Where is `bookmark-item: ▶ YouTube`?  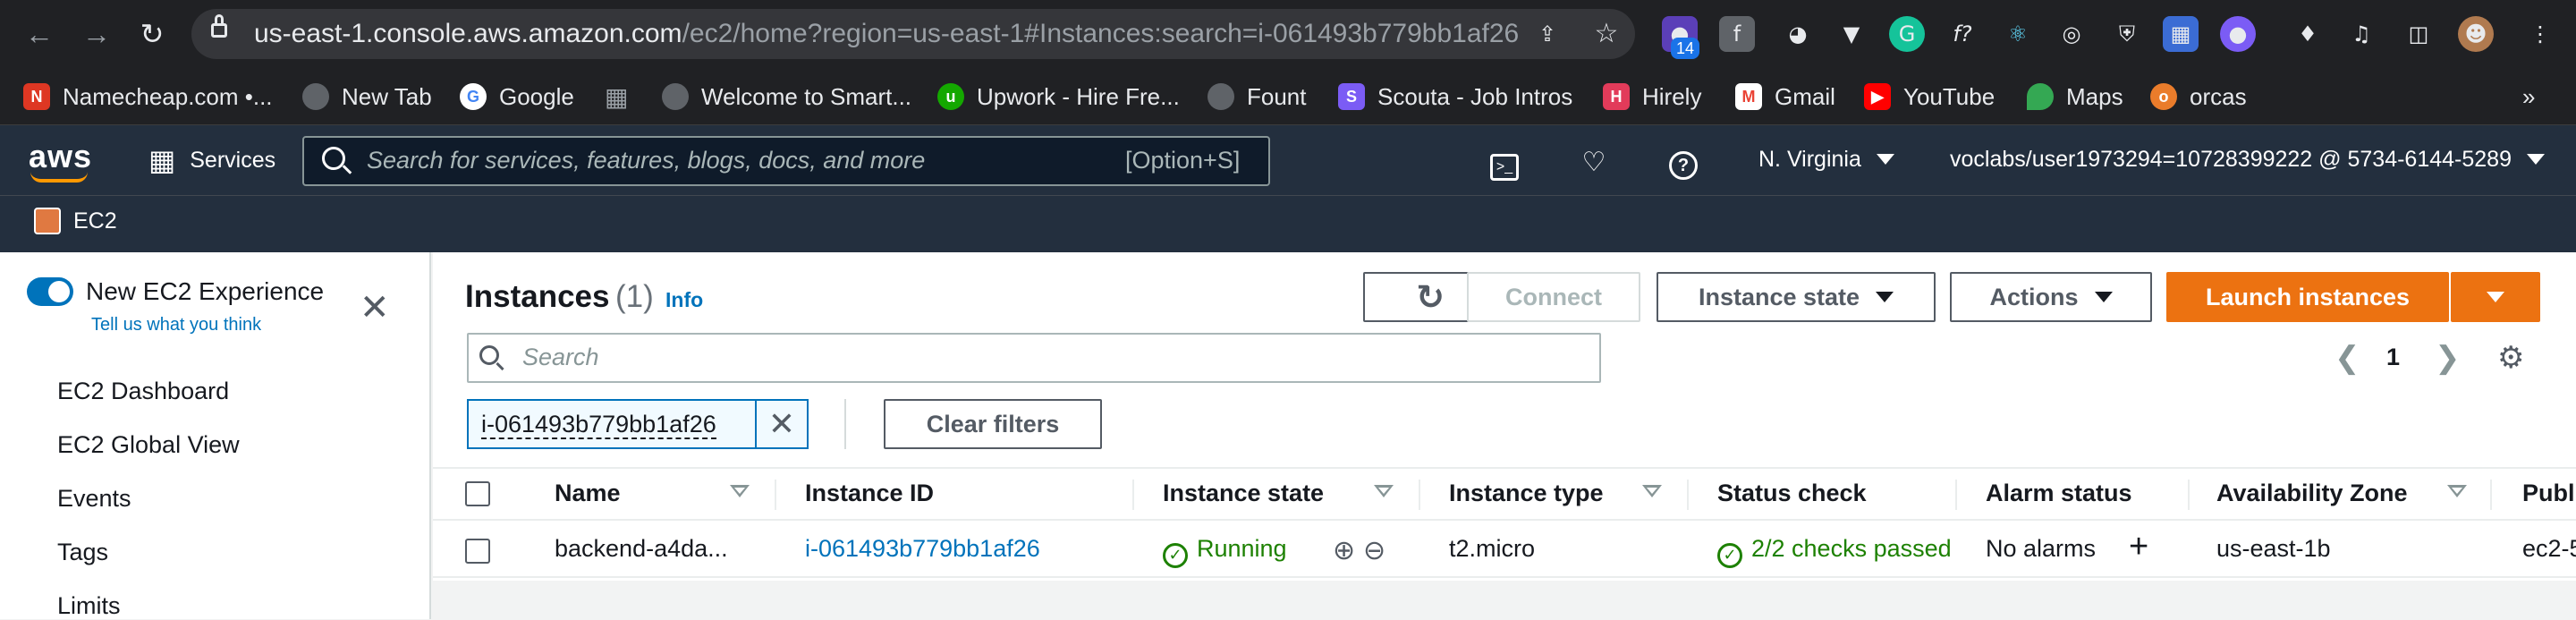 bookmark-item: ▶ YouTube is located at coordinates (1929, 96).